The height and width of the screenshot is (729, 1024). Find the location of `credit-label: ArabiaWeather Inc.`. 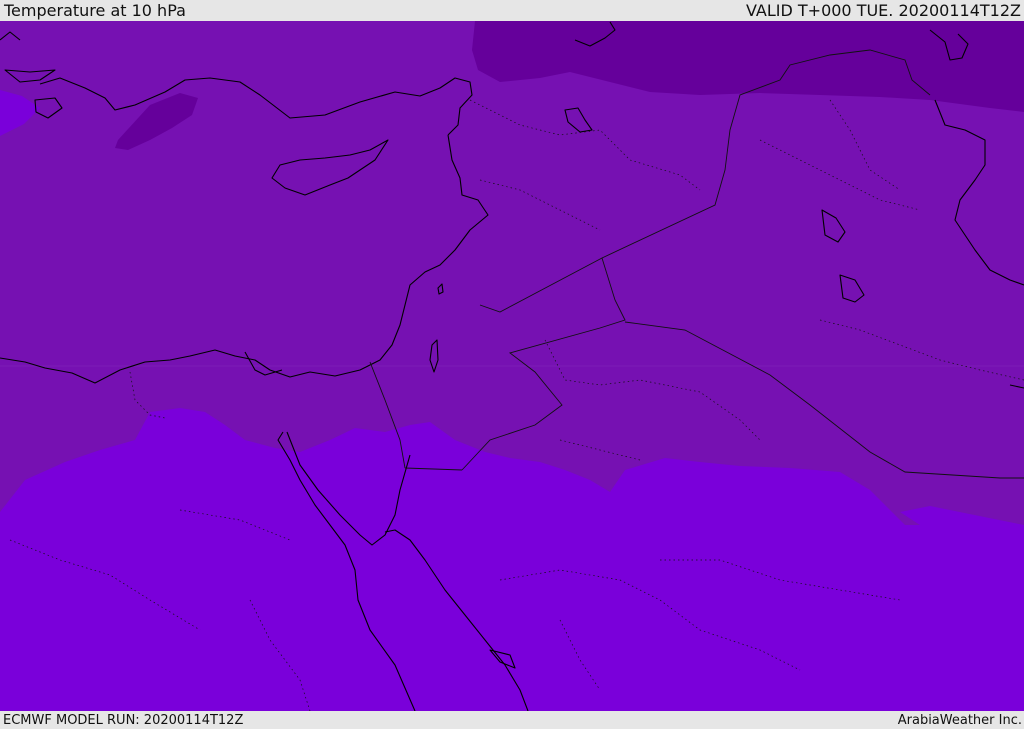

credit-label: ArabiaWeather Inc. is located at coordinates (959, 720).